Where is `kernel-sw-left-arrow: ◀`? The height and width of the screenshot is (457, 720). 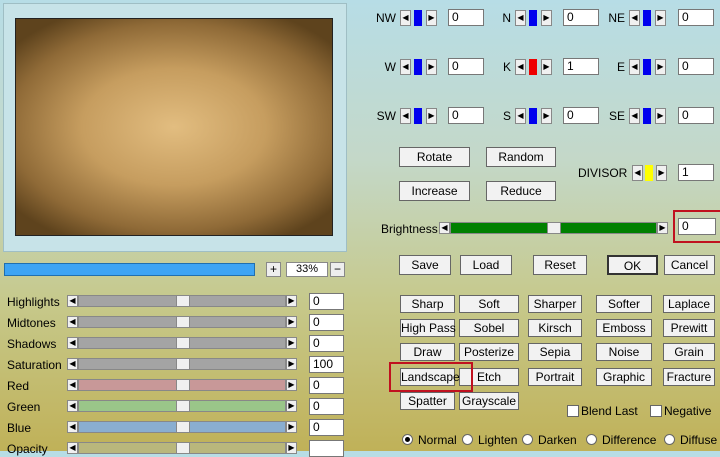 kernel-sw-left-arrow: ◀ is located at coordinates (405, 116).